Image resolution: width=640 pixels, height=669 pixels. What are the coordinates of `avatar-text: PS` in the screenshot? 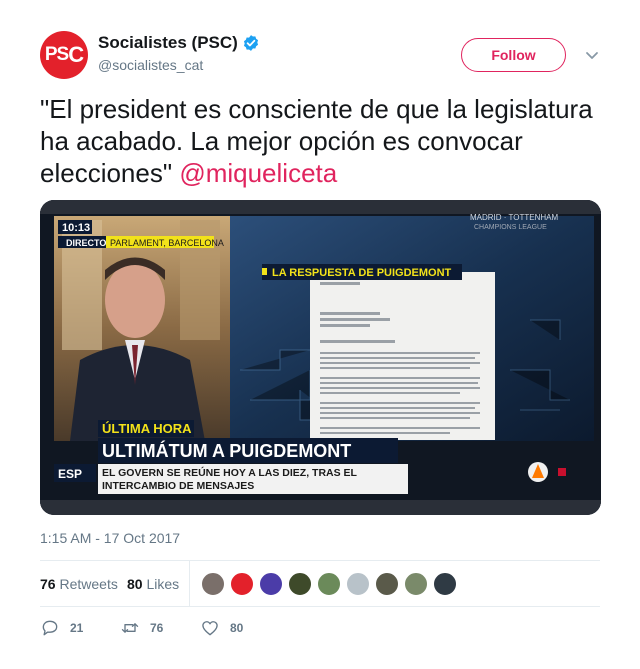 It's located at (56, 54).